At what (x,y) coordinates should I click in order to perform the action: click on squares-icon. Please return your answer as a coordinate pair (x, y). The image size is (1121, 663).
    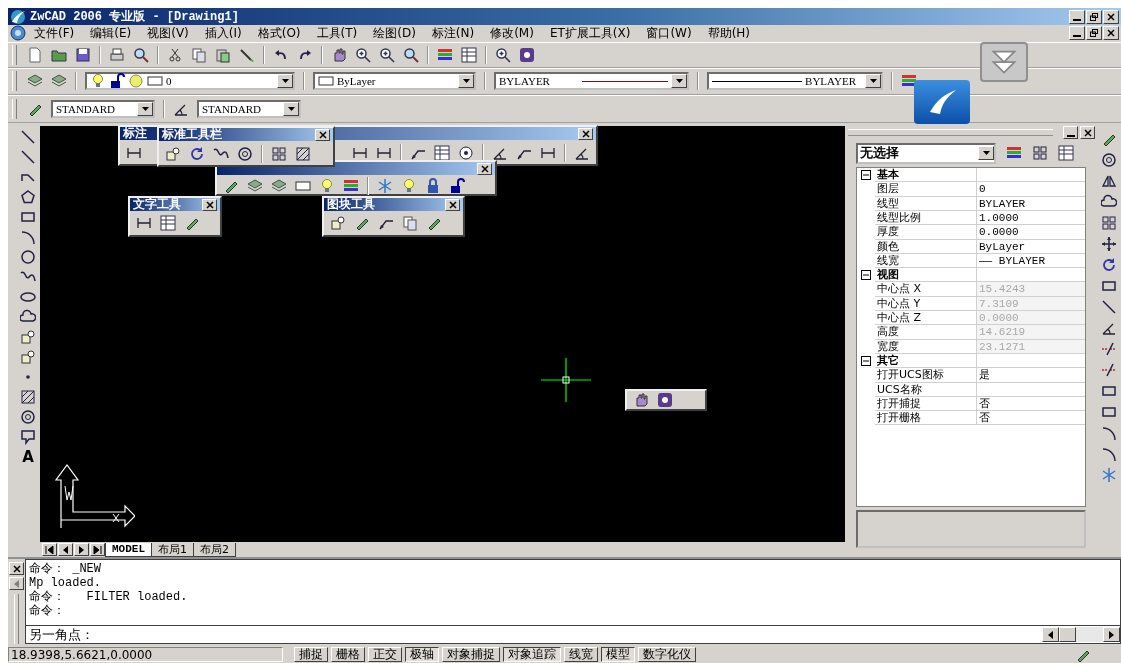
    Looking at the image, I should click on (1040, 153).